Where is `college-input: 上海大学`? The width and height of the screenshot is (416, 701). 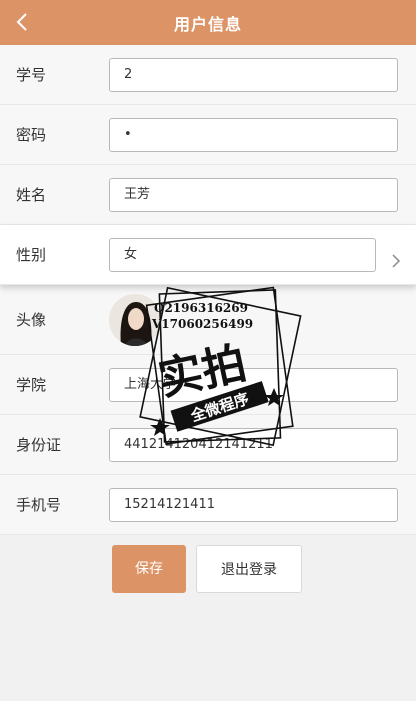
college-input: 上海大学 is located at coordinates (253, 385).